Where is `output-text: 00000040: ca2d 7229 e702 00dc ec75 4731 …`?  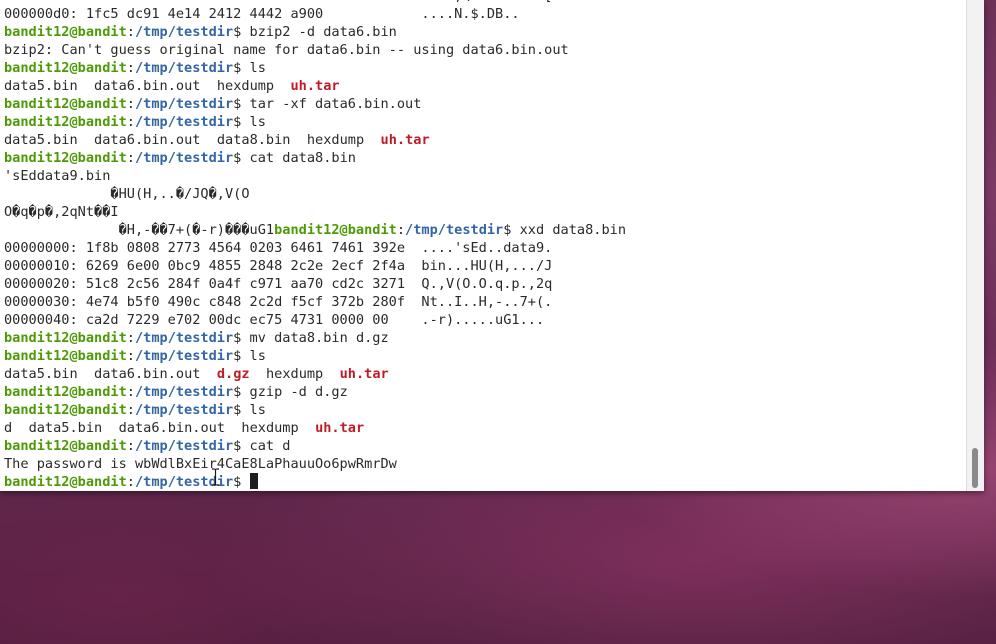
output-text: 00000040: ca2d 7229 e702 00dc ec75 4731 … is located at coordinates (274, 320).